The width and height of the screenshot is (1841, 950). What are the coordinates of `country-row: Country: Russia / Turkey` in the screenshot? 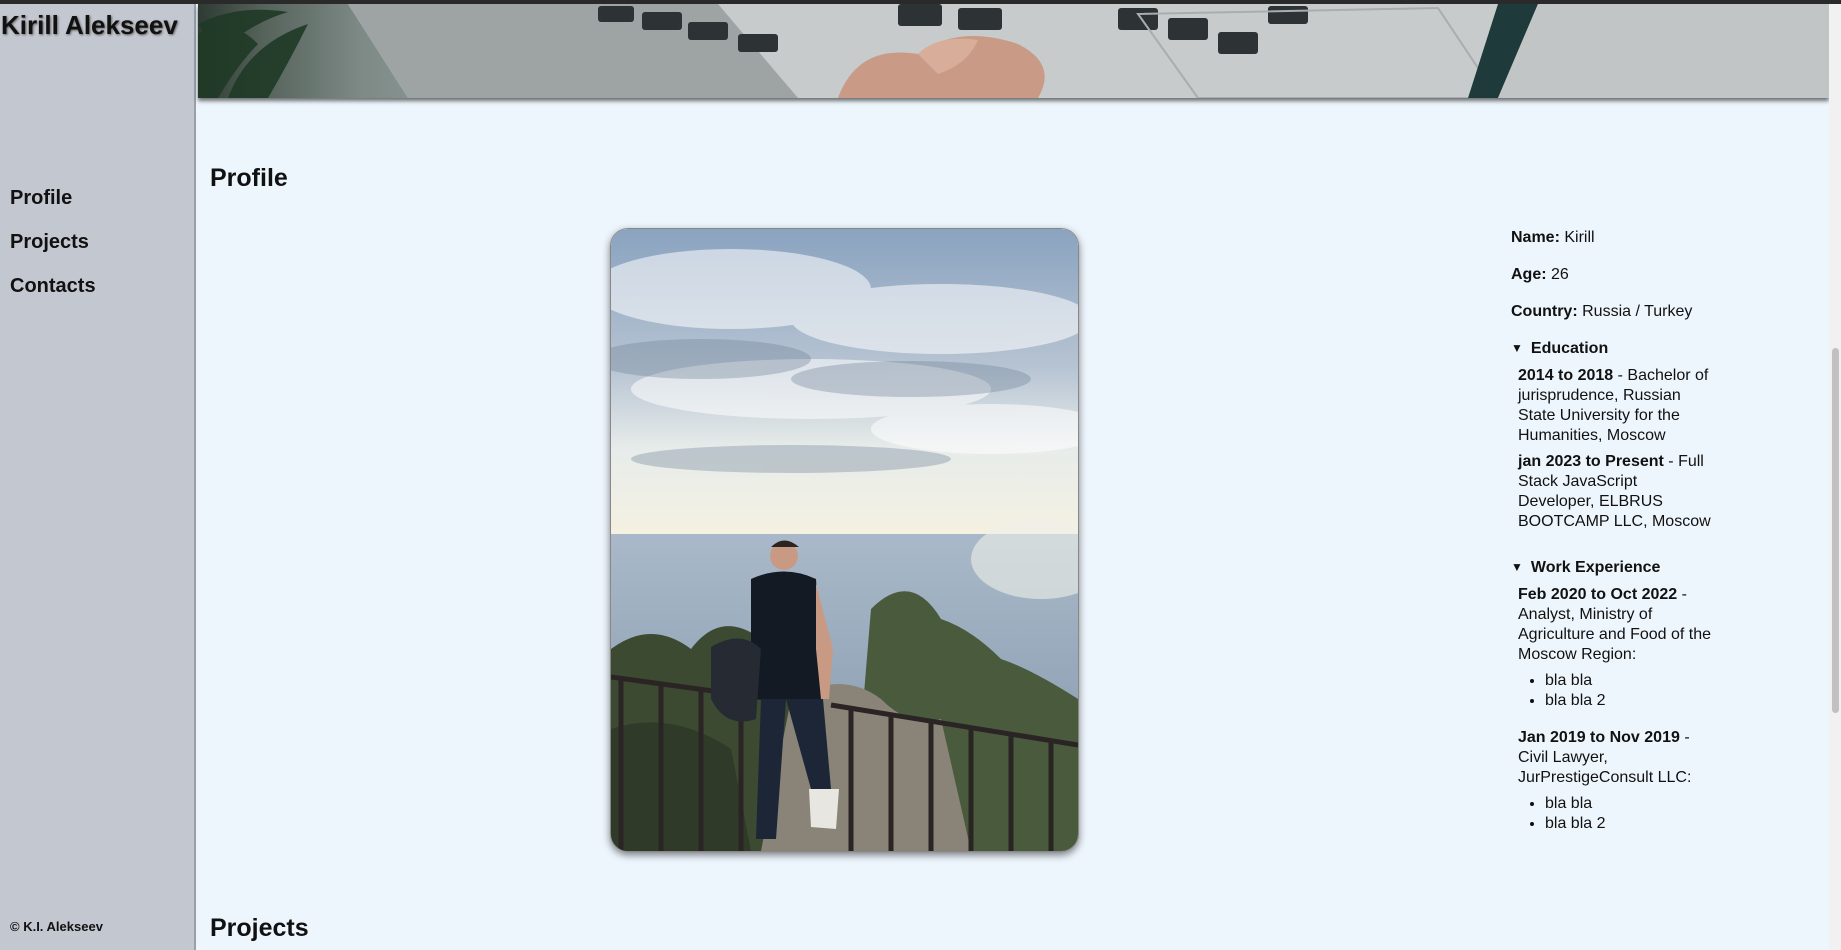 It's located at (1611, 312).